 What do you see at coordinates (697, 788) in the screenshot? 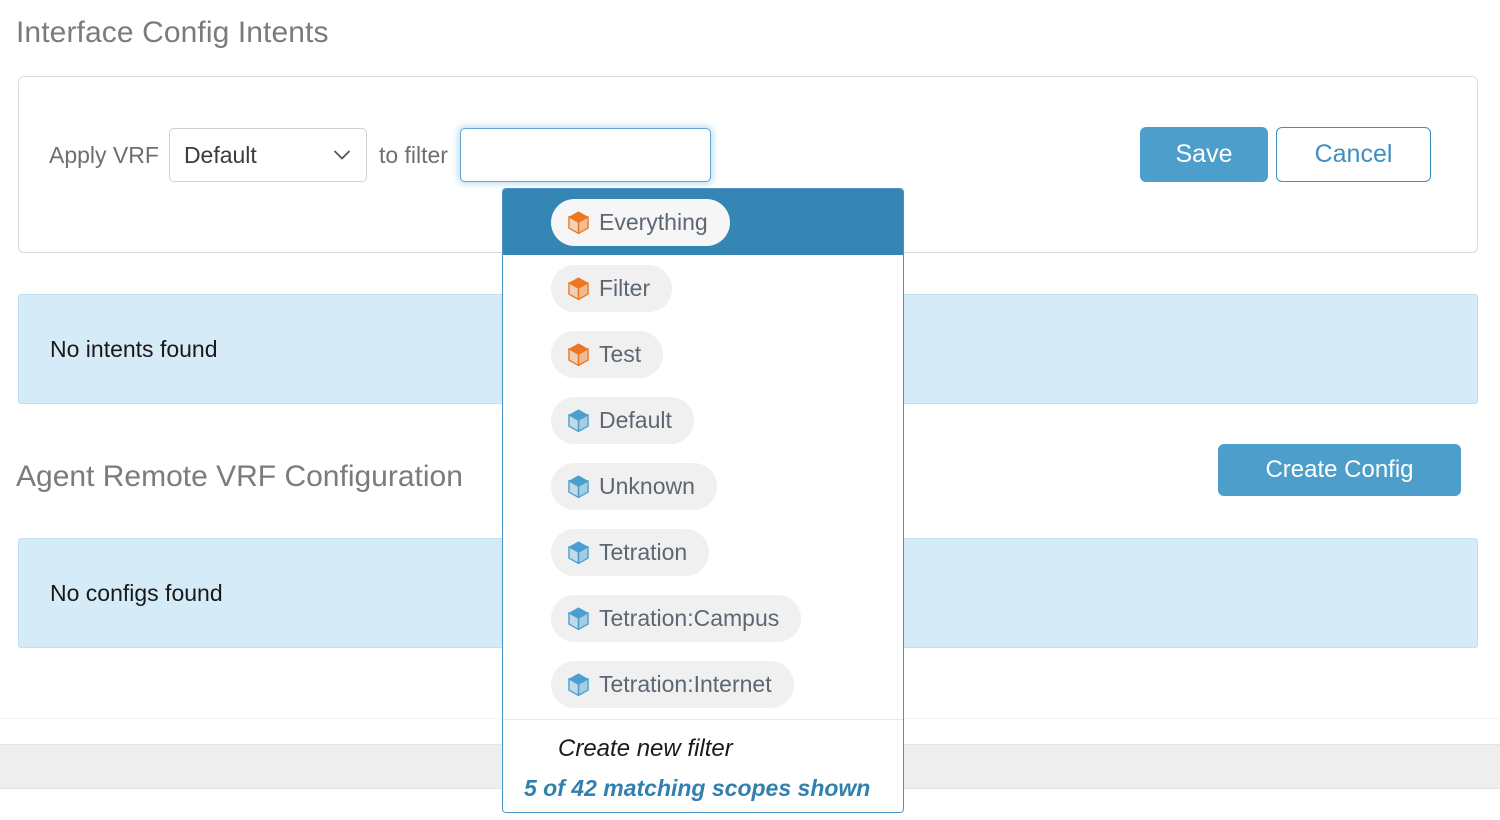
I see `matching-scopes-count: 5 of 42 matching scopes shown` at bounding box center [697, 788].